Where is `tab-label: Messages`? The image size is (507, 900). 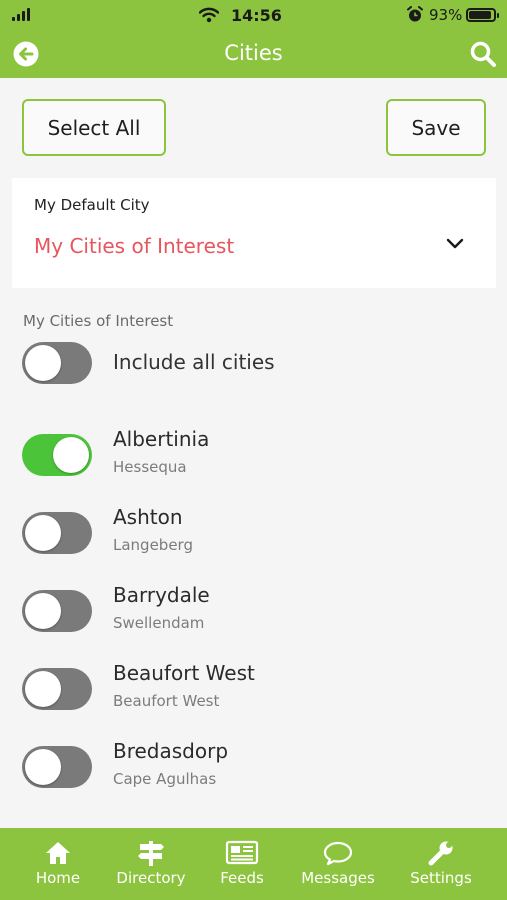
tab-label: Messages is located at coordinates (338, 878).